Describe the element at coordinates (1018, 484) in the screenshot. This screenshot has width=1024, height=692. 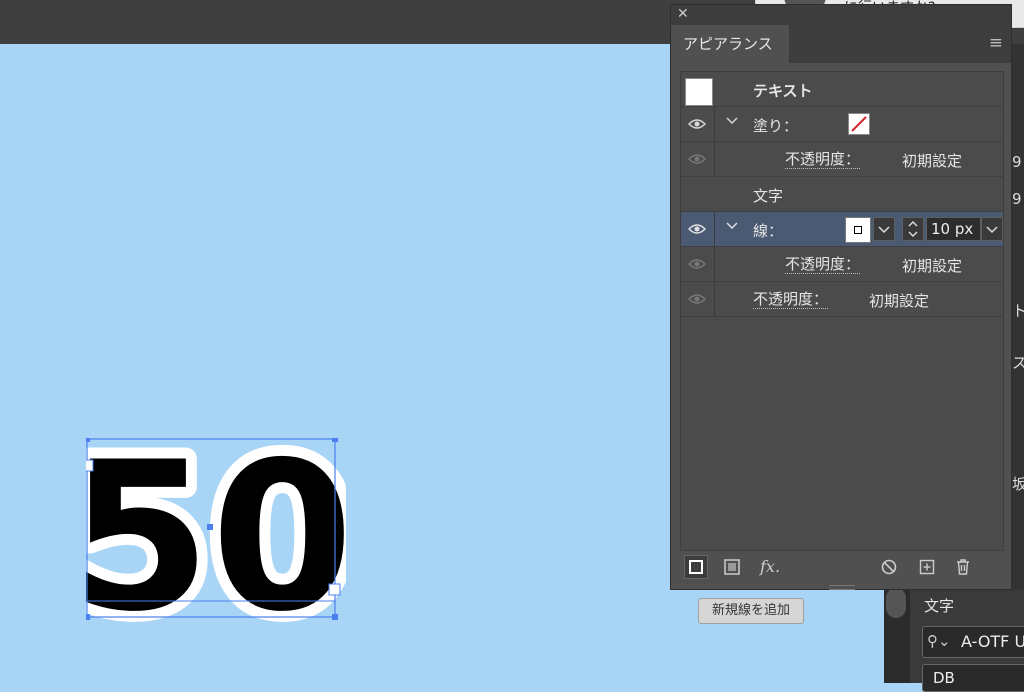
I see `dock-fragment: 坂` at that location.